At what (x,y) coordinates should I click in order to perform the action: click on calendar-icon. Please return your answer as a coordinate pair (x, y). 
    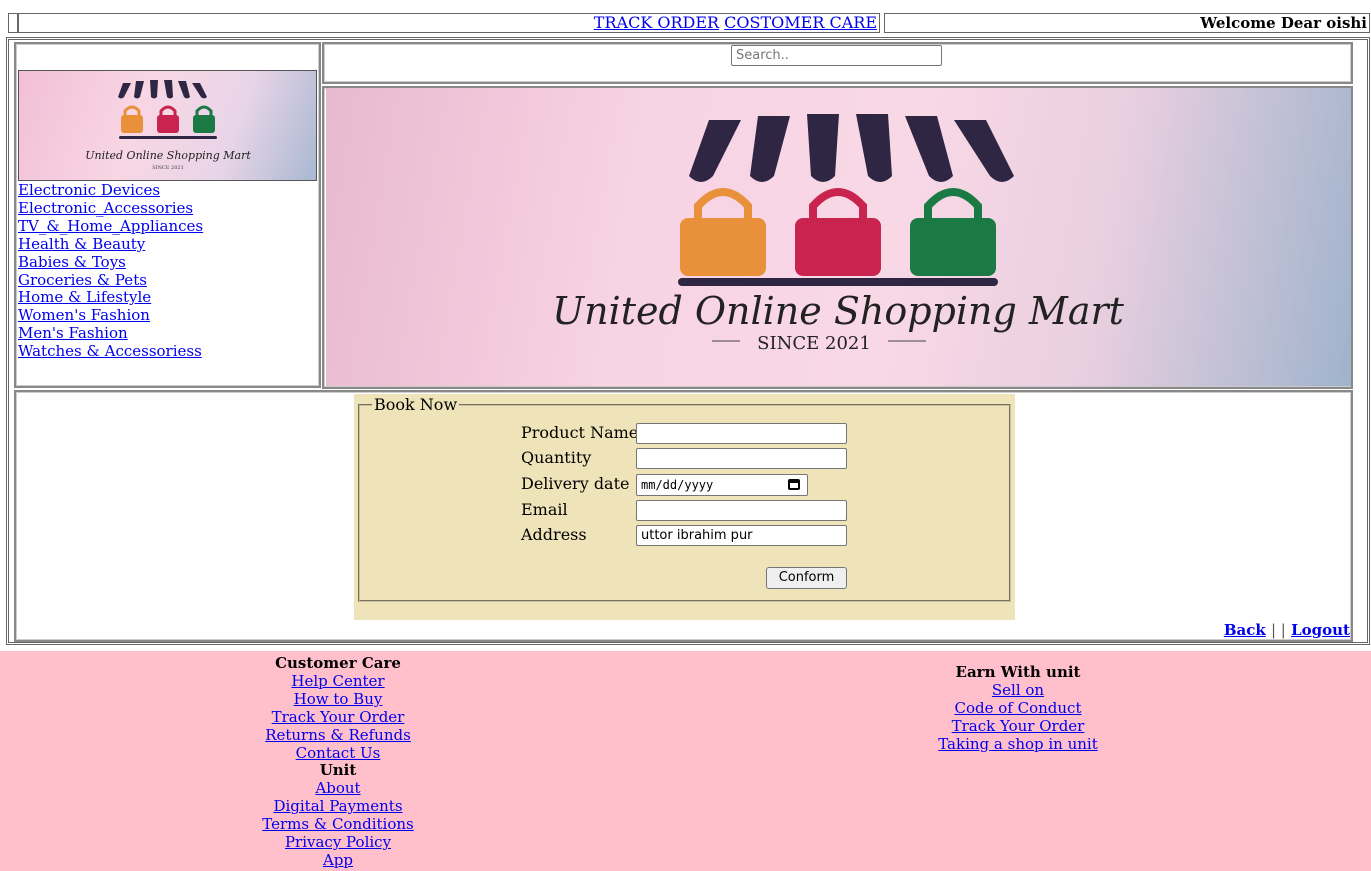
    Looking at the image, I should click on (794, 484).